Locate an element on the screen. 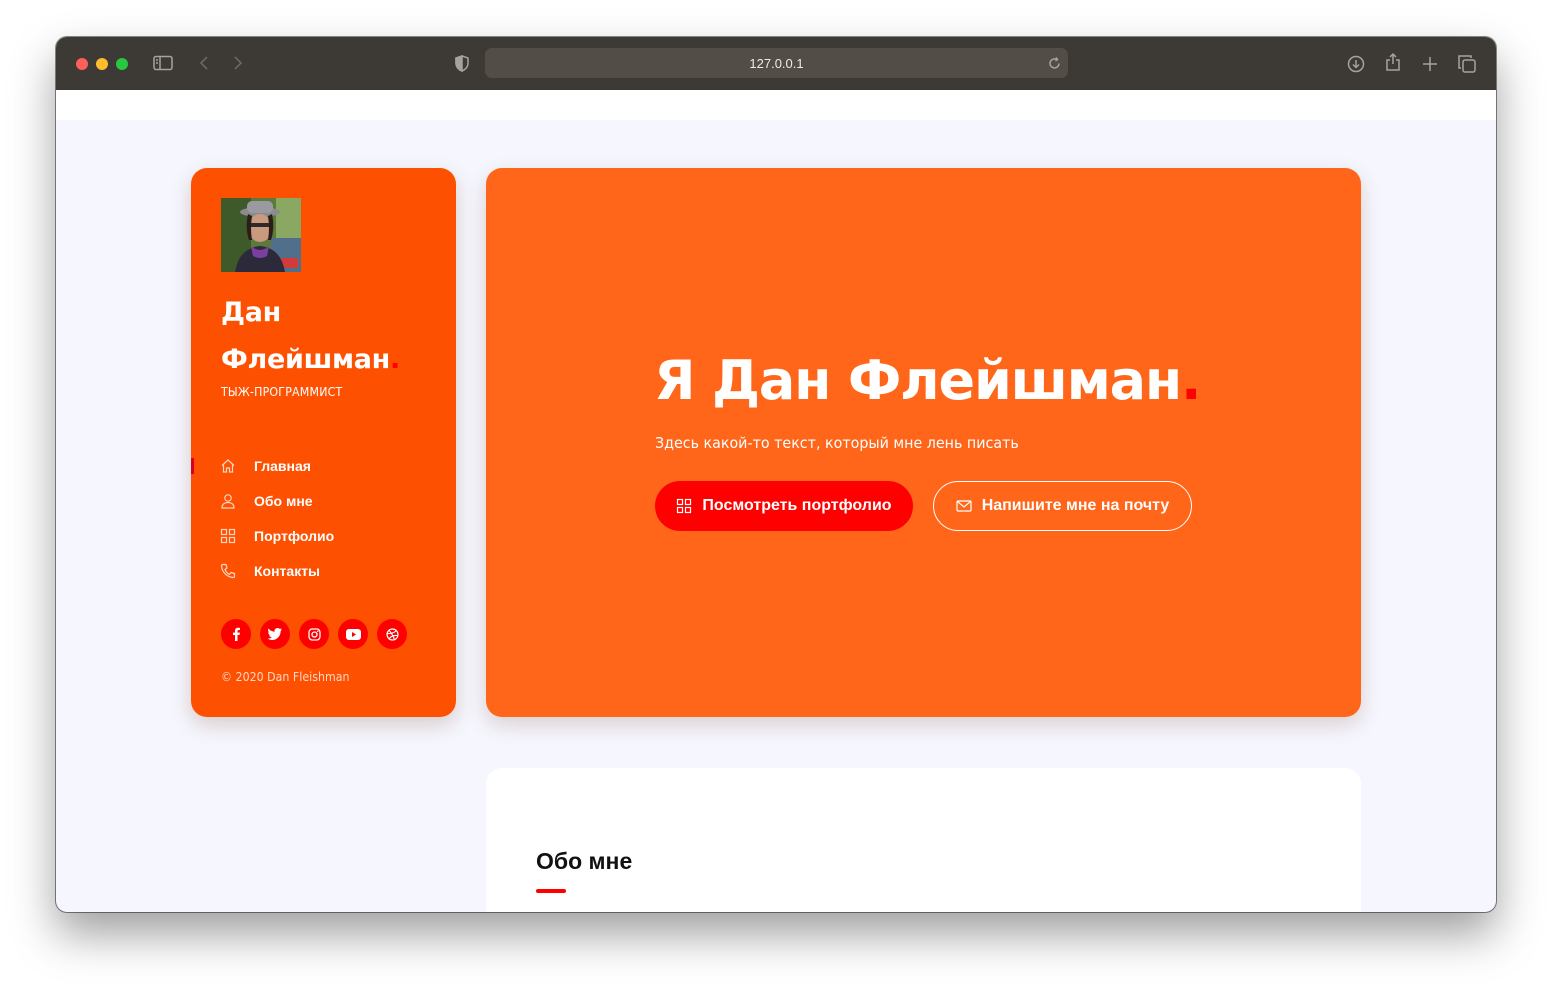 This screenshot has width=1552, height=987. tab-overview-icon is located at coordinates (1467, 64).